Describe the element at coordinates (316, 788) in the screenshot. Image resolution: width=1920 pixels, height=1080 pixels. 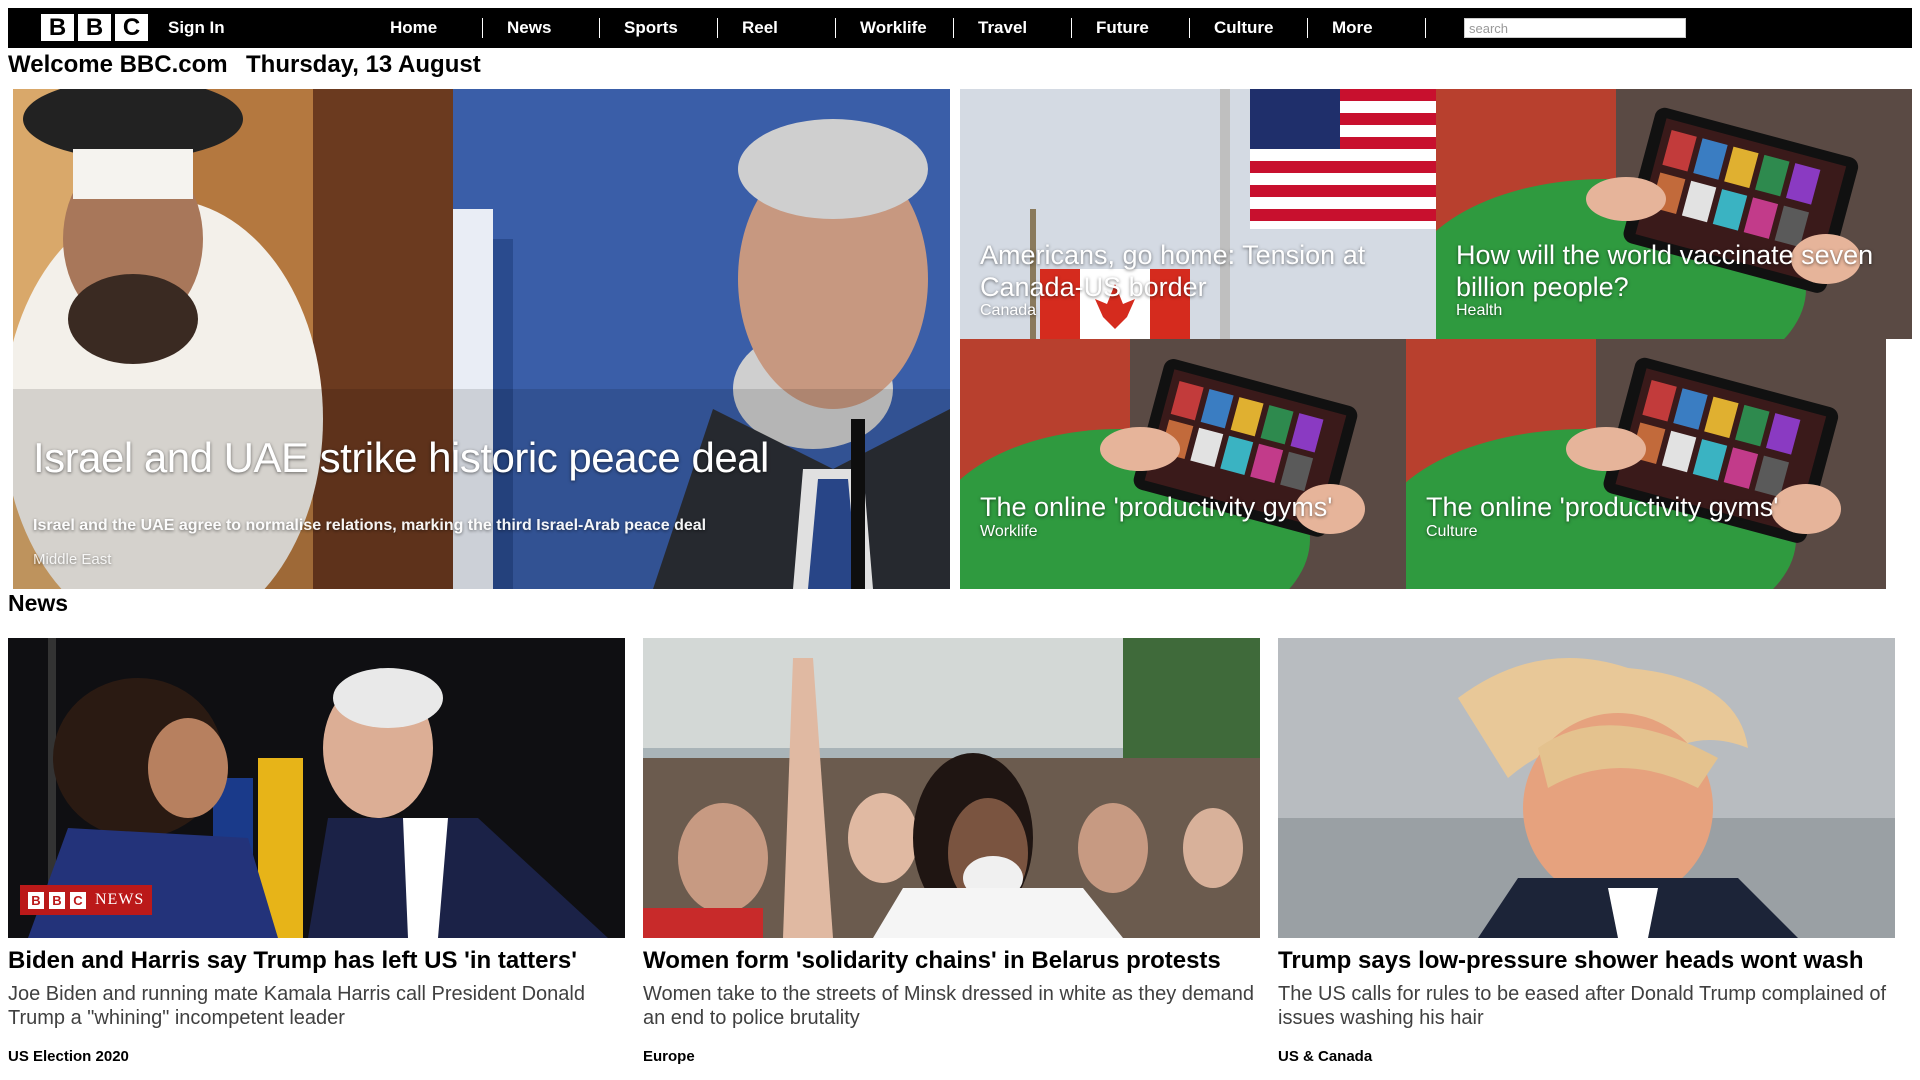
I see `news-card-image: B B C NEWS` at that location.